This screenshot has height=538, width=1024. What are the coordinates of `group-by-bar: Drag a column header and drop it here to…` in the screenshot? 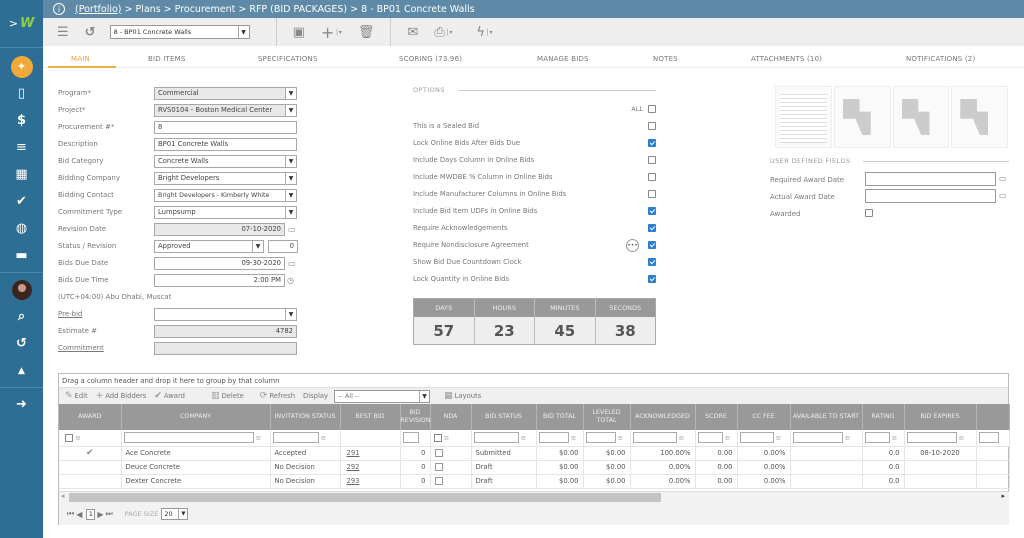 It's located at (533, 381).